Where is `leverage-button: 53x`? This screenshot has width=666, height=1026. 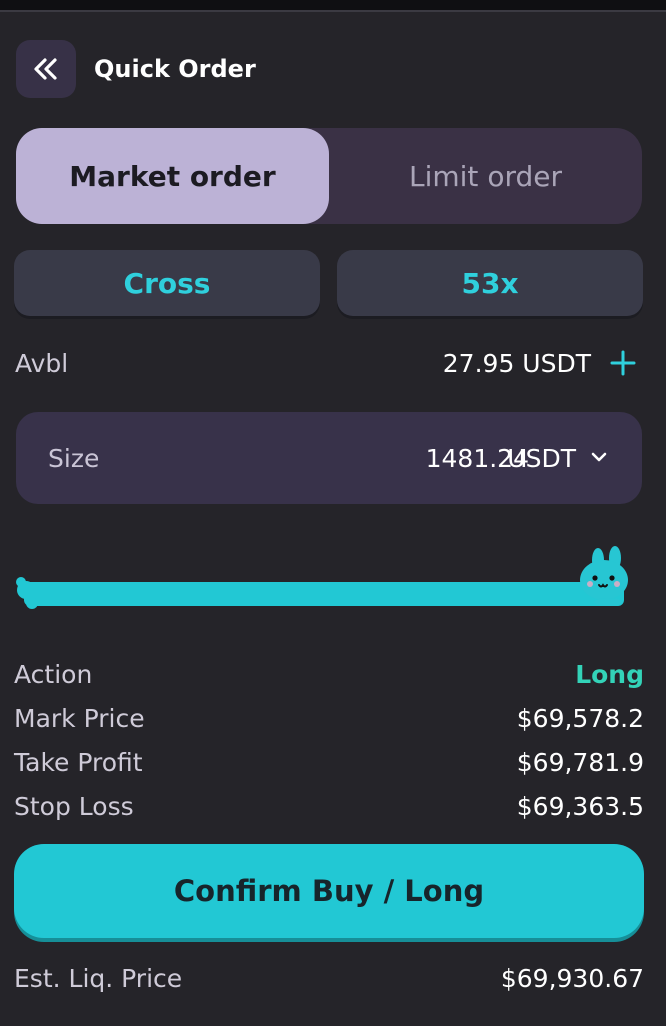 leverage-button: 53x is located at coordinates (490, 283).